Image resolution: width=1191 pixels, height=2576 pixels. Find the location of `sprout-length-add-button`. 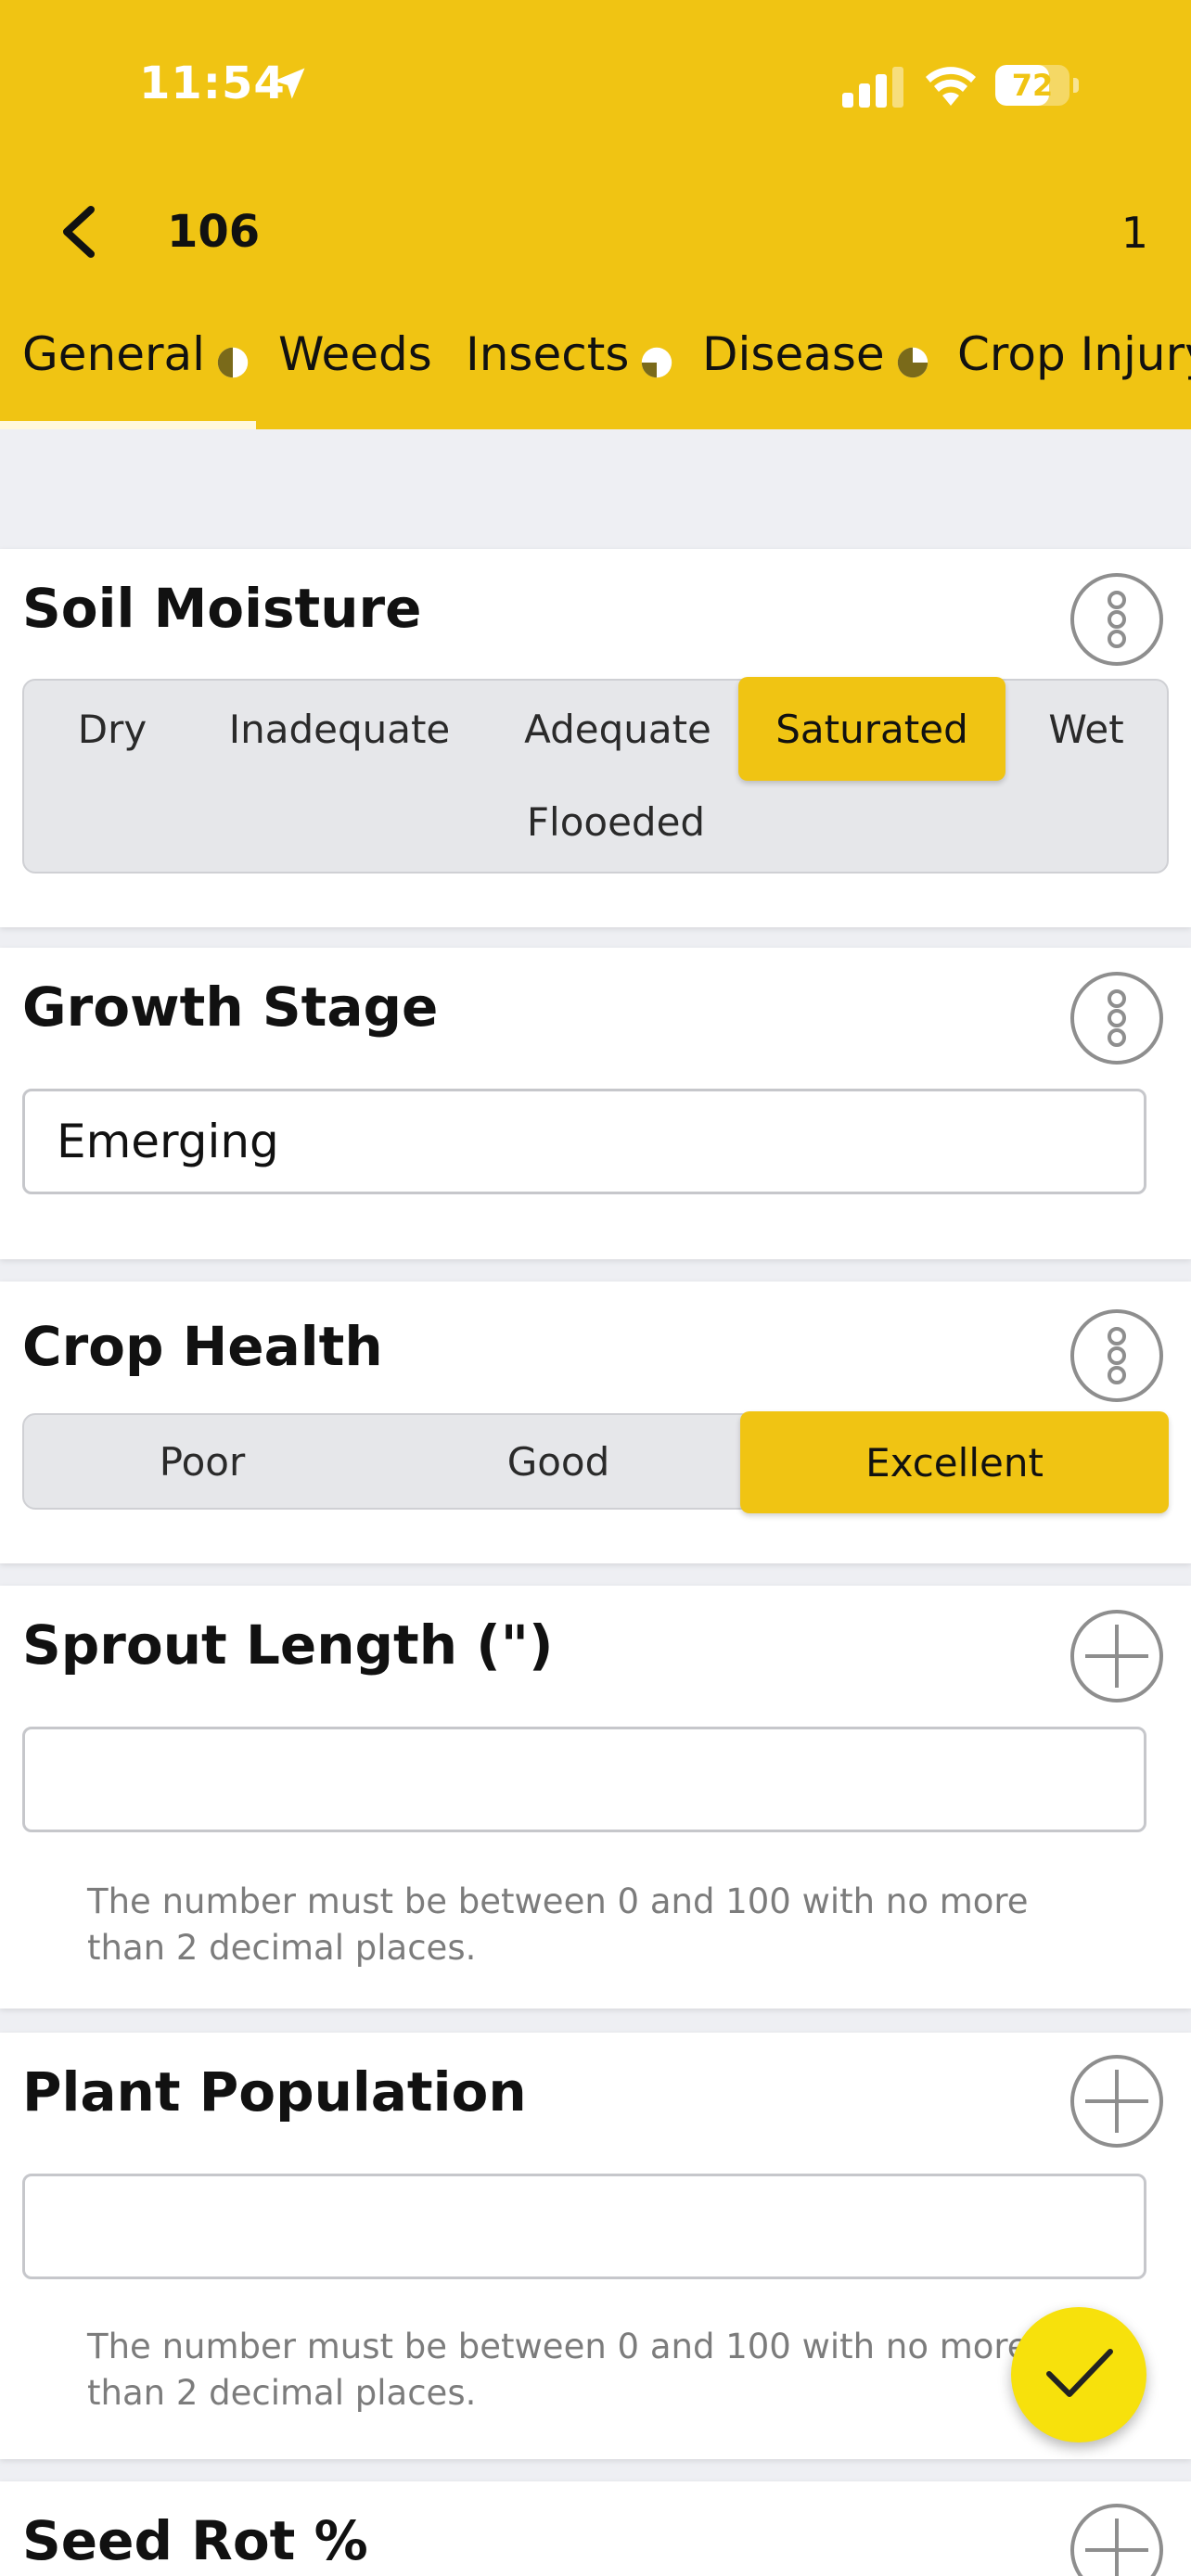

sprout-length-add-button is located at coordinates (1116, 1656).